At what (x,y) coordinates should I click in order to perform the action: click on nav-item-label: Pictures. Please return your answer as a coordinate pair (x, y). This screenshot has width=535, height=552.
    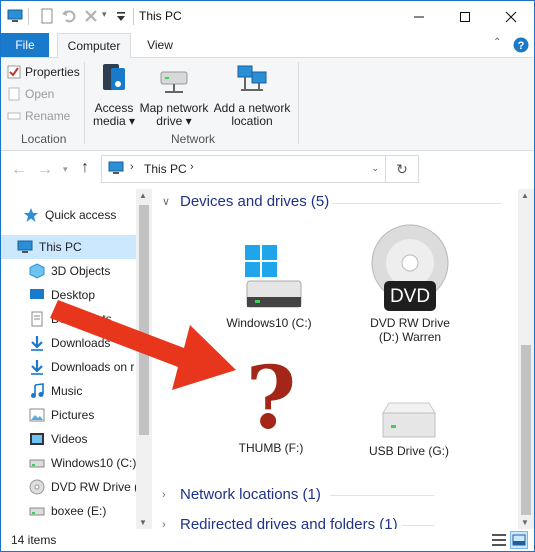
    Looking at the image, I should click on (73, 415).